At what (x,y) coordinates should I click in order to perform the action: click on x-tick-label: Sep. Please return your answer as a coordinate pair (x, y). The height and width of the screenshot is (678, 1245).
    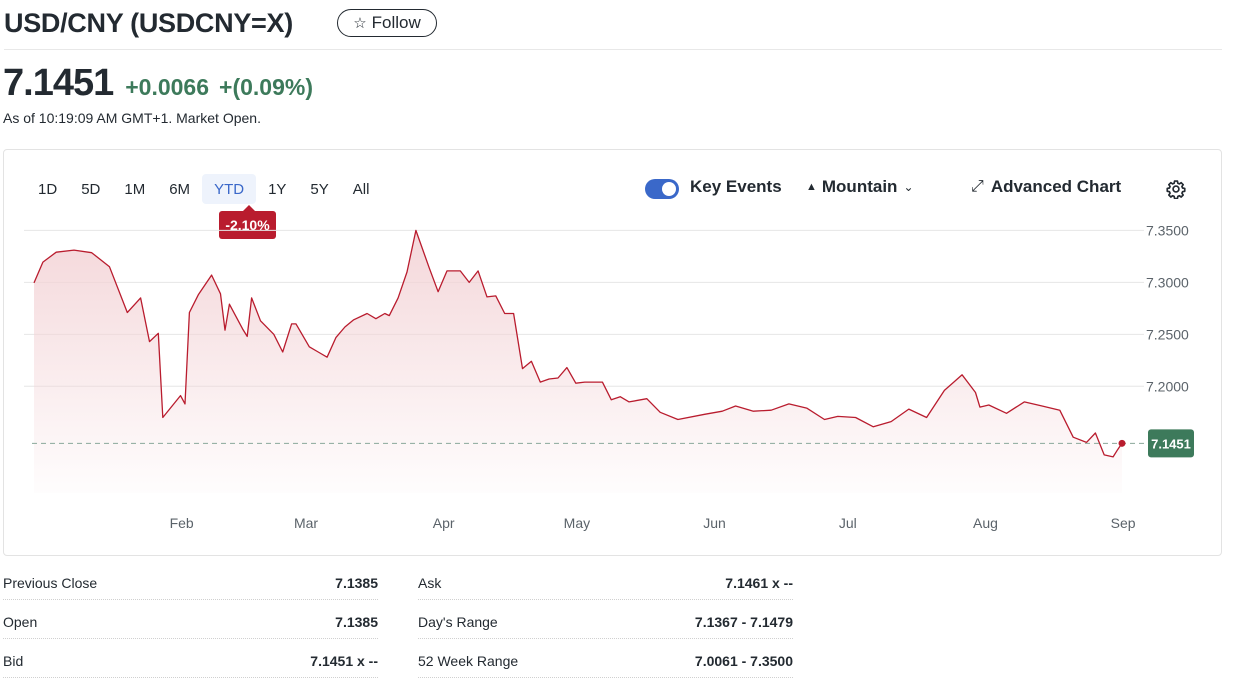
    Looking at the image, I should click on (1123, 523).